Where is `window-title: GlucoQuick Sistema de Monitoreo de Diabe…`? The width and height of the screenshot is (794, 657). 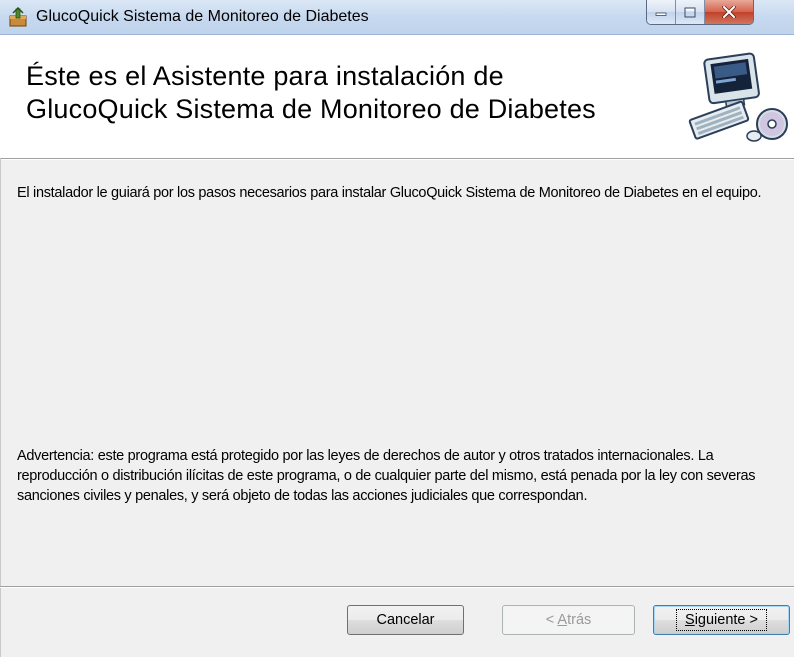
window-title: GlucoQuick Sistema de Monitoreo de Diabe… is located at coordinates (202, 16).